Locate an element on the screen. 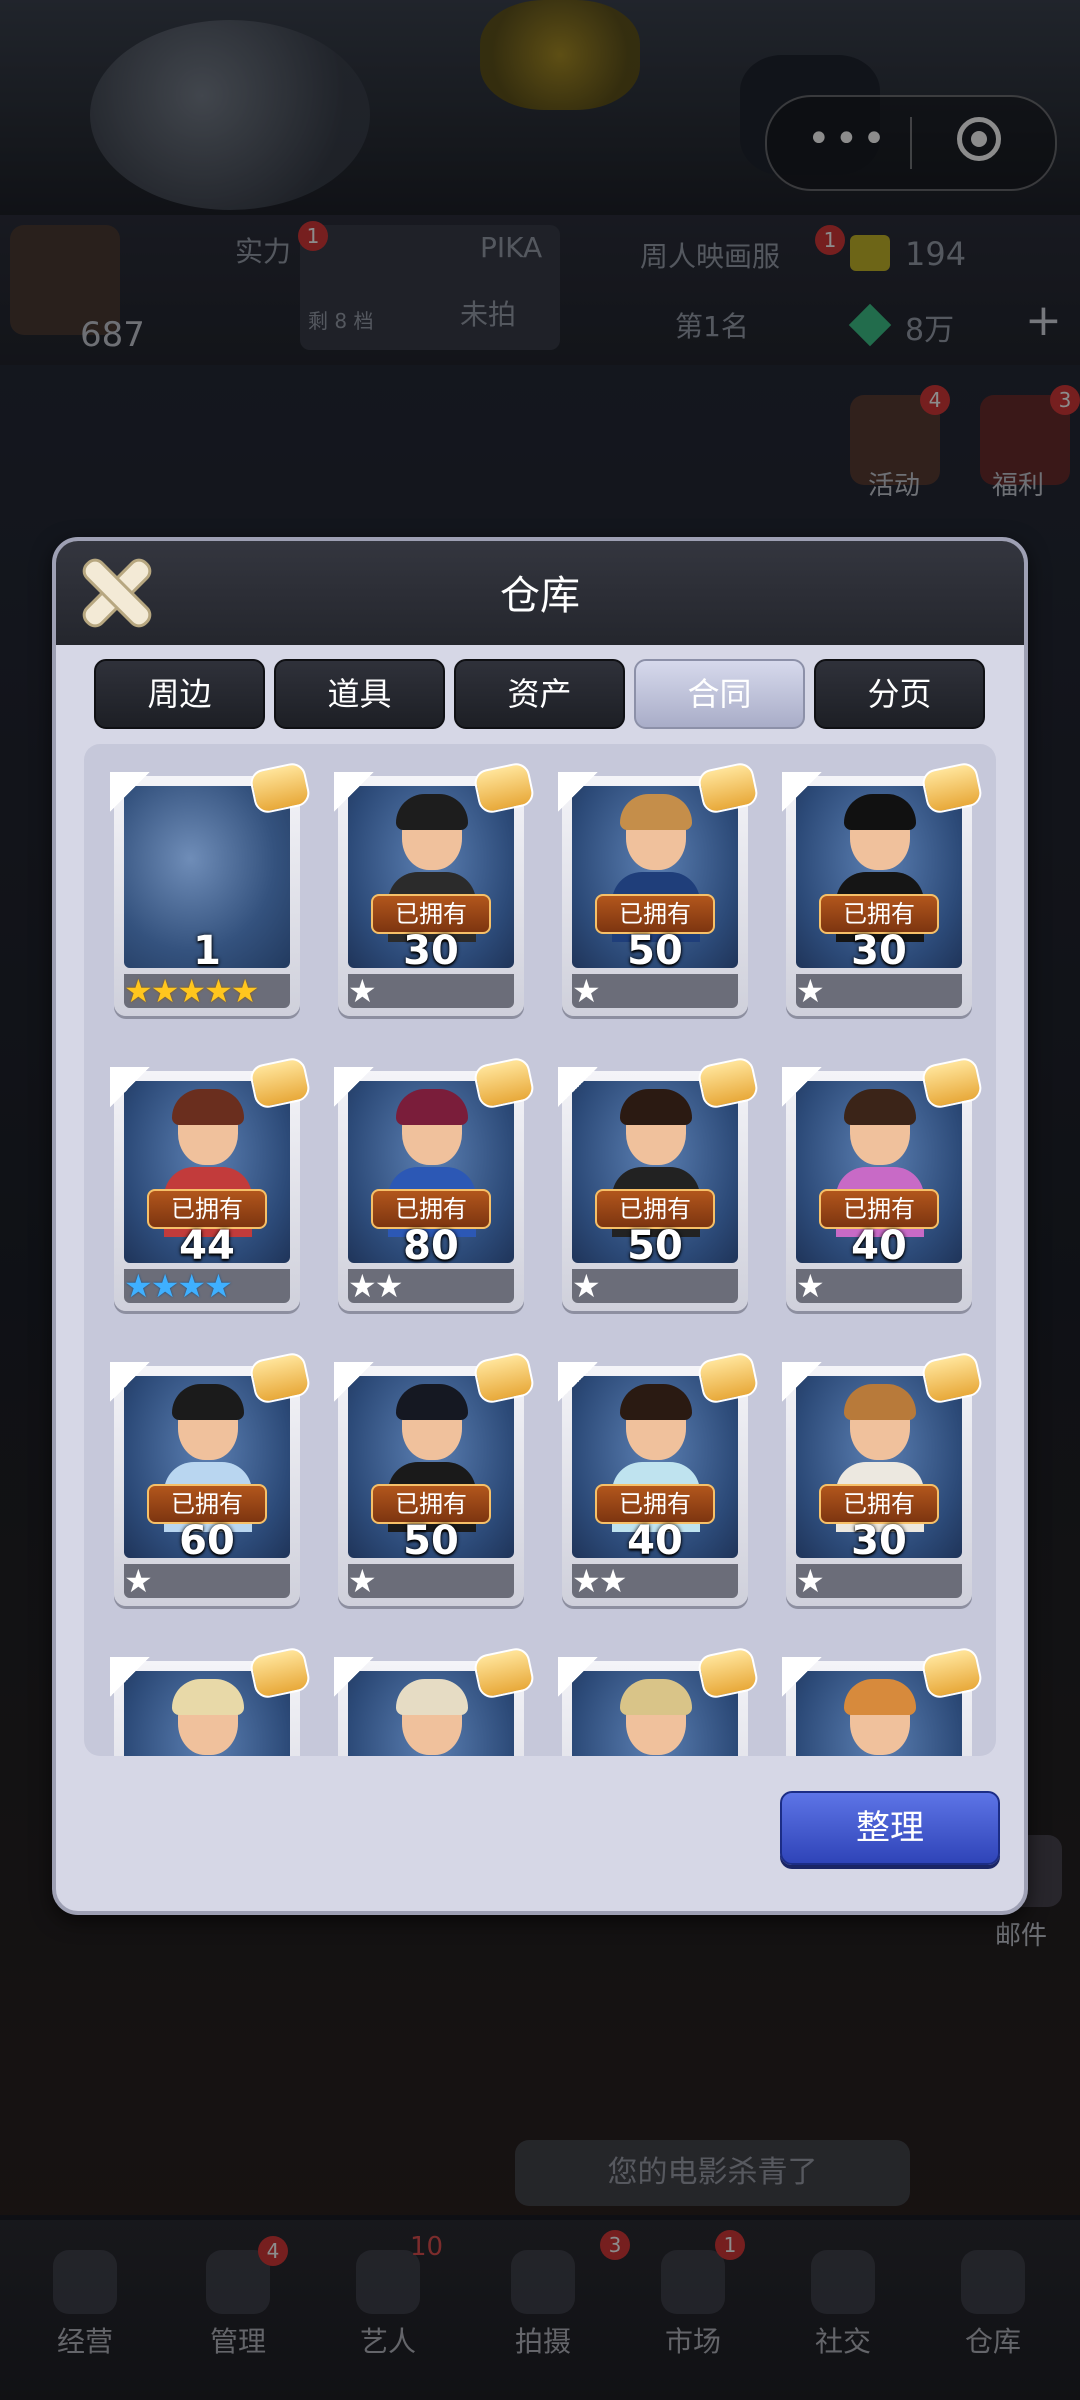  card-count: 80 is located at coordinates (431, 1246).